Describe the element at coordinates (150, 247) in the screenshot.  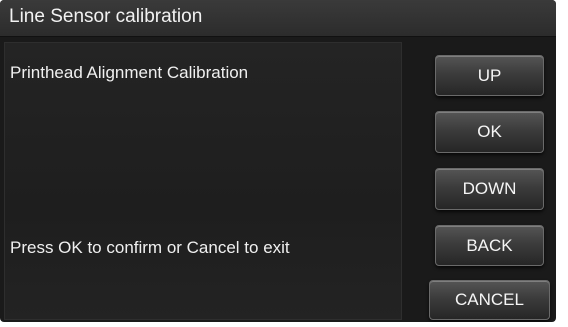
I see `instruction-text: Press OK to confirm or Cancel to exit` at that location.